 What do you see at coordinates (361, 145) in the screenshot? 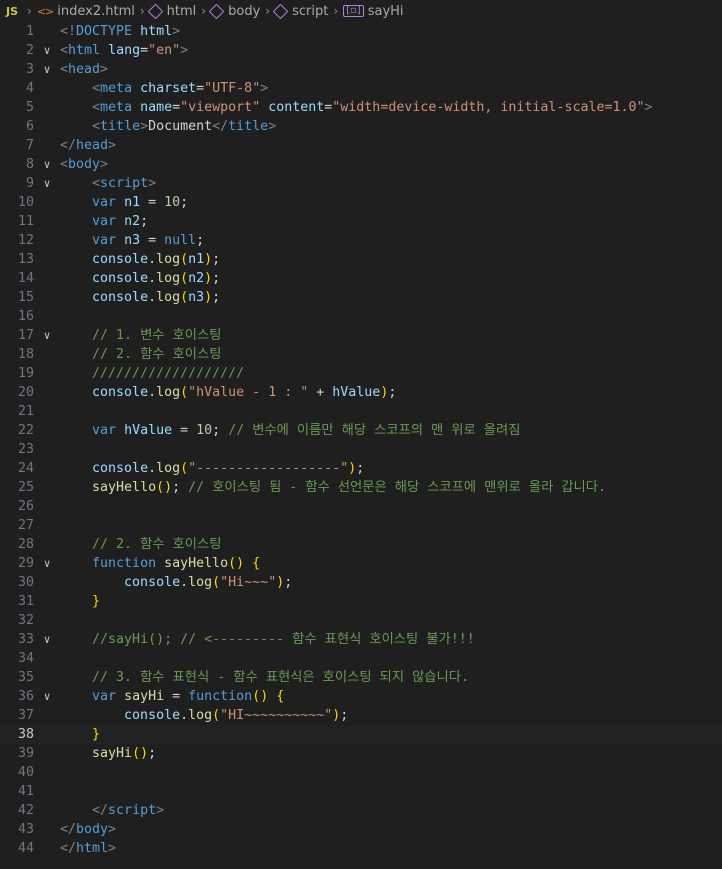
I see `code-line: 7 </head>` at bounding box center [361, 145].